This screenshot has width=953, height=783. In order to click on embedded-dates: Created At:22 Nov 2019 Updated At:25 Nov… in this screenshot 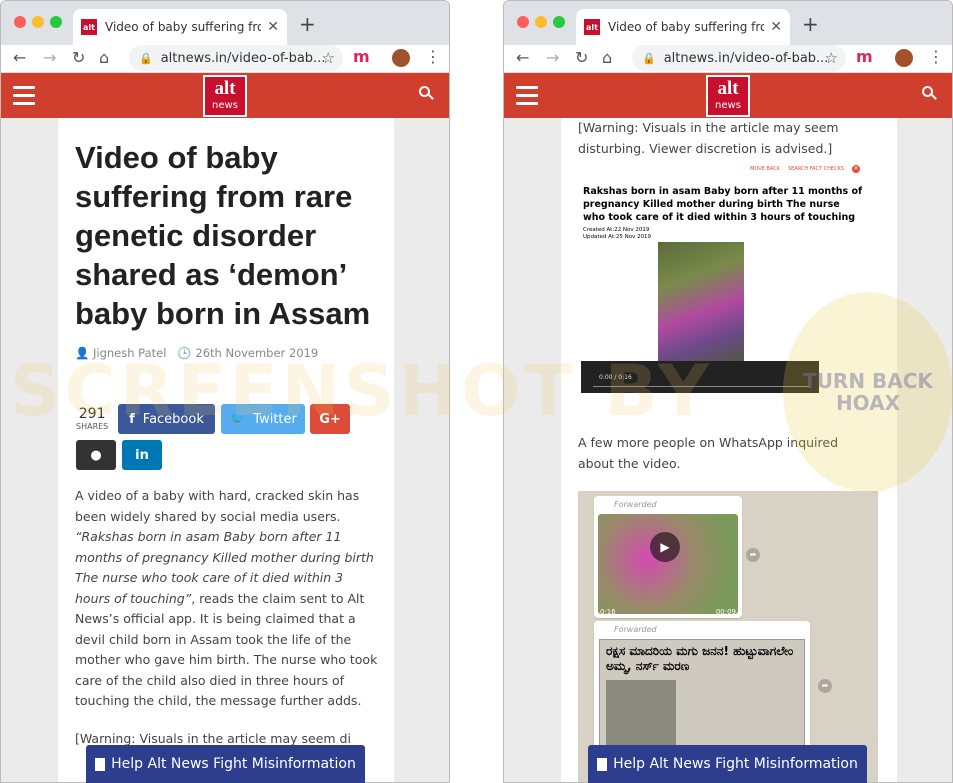, I will do `click(617, 233)`.